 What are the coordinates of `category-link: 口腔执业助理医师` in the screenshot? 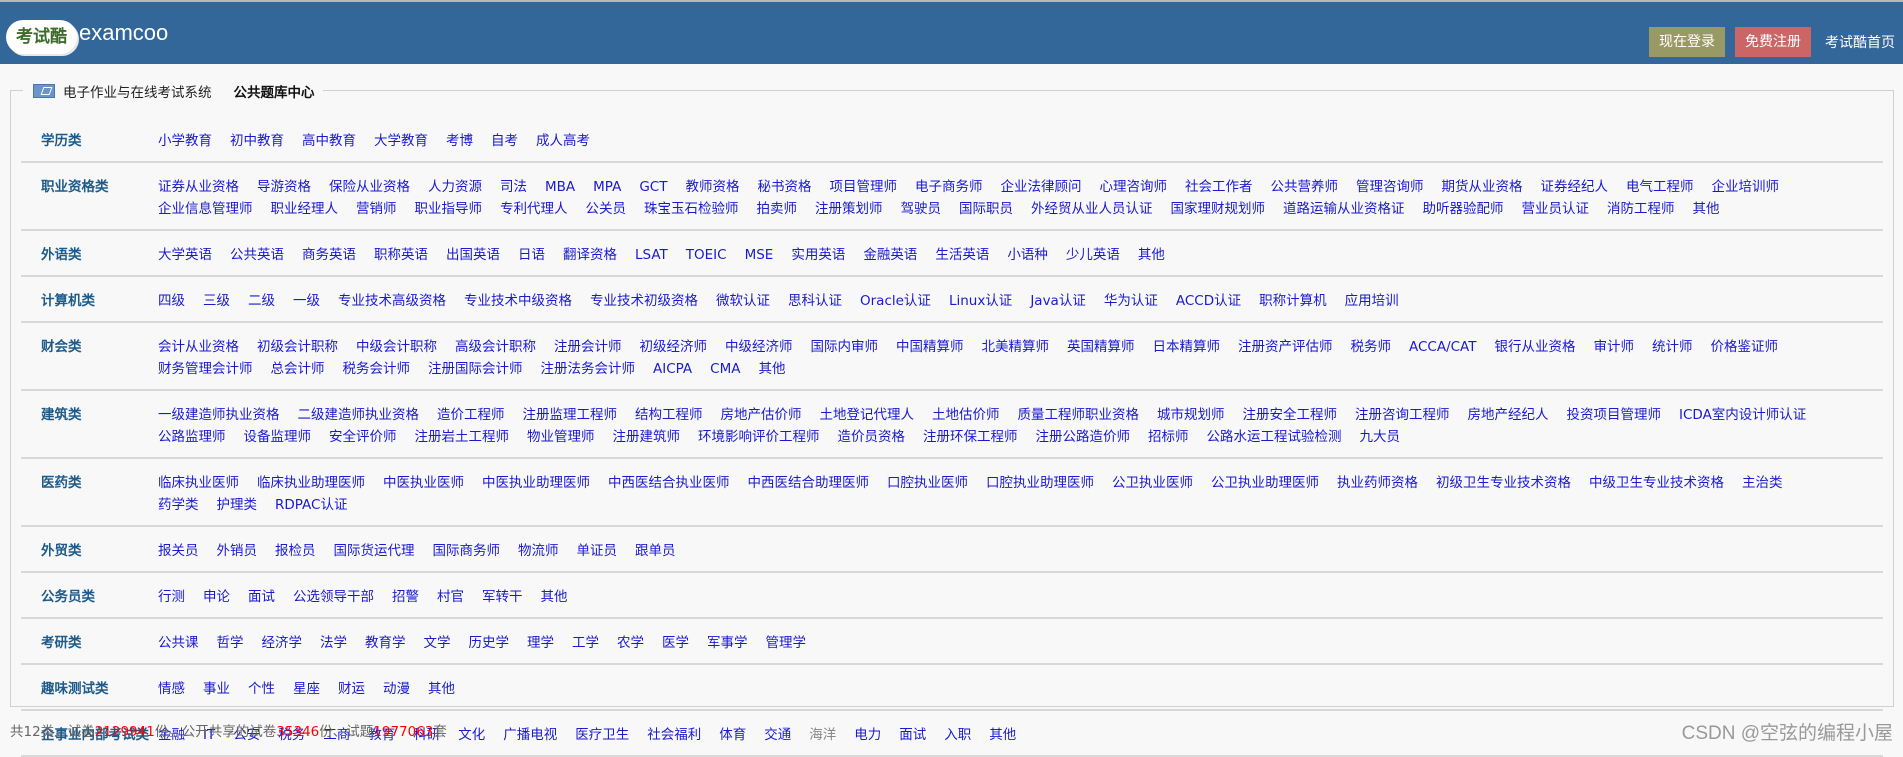 It's located at (1040, 483).